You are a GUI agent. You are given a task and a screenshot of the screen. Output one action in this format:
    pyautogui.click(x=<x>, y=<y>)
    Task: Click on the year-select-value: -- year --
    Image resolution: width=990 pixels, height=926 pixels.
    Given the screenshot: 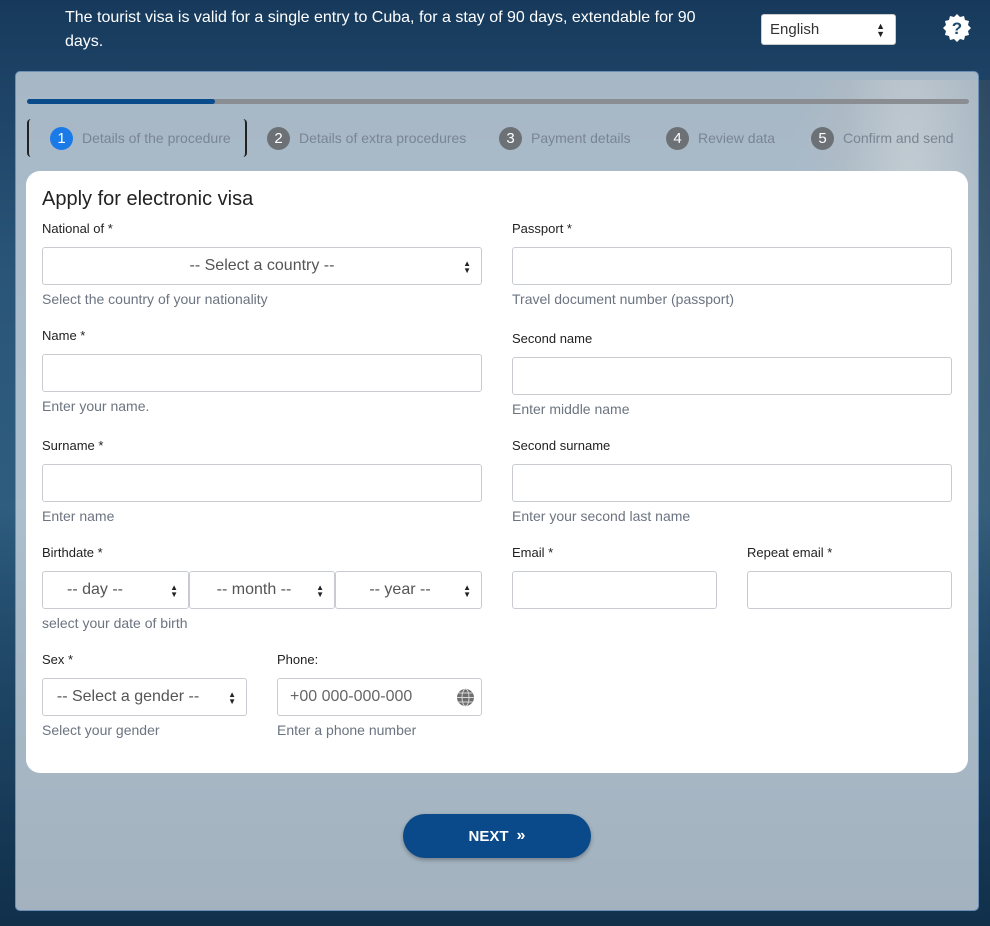 What is the action you would take?
    pyautogui.click(x=400, y=589)
    